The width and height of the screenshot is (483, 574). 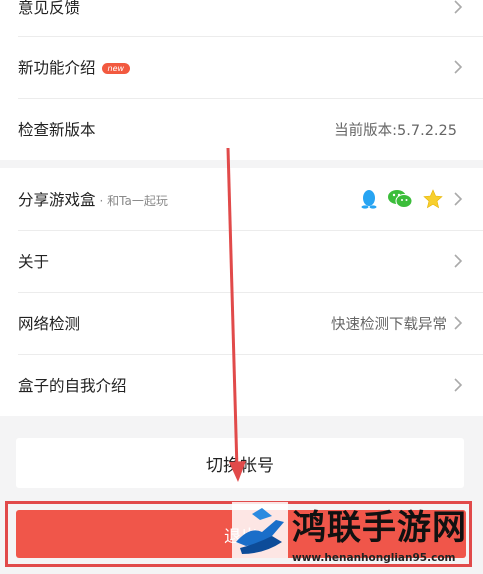 I want to click on share-label: 分享游戏盒 · 和Ta一起玩, so click(x=93, y=199).